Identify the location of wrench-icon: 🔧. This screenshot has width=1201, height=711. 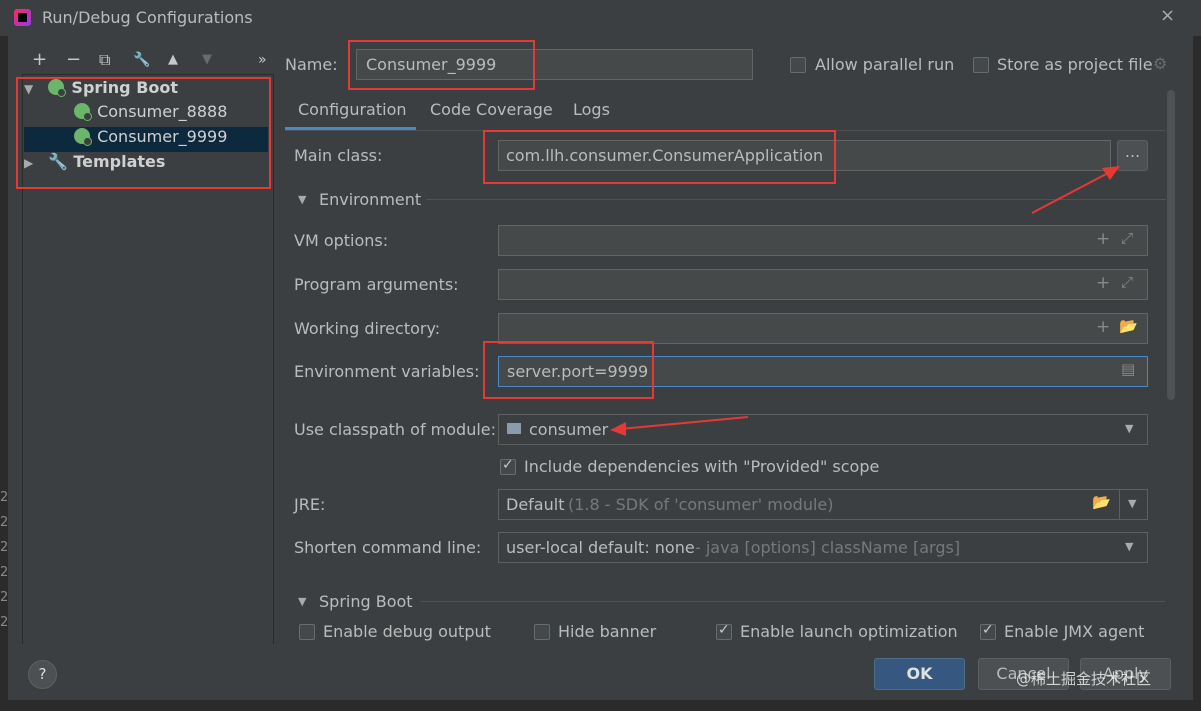
(141, 60).